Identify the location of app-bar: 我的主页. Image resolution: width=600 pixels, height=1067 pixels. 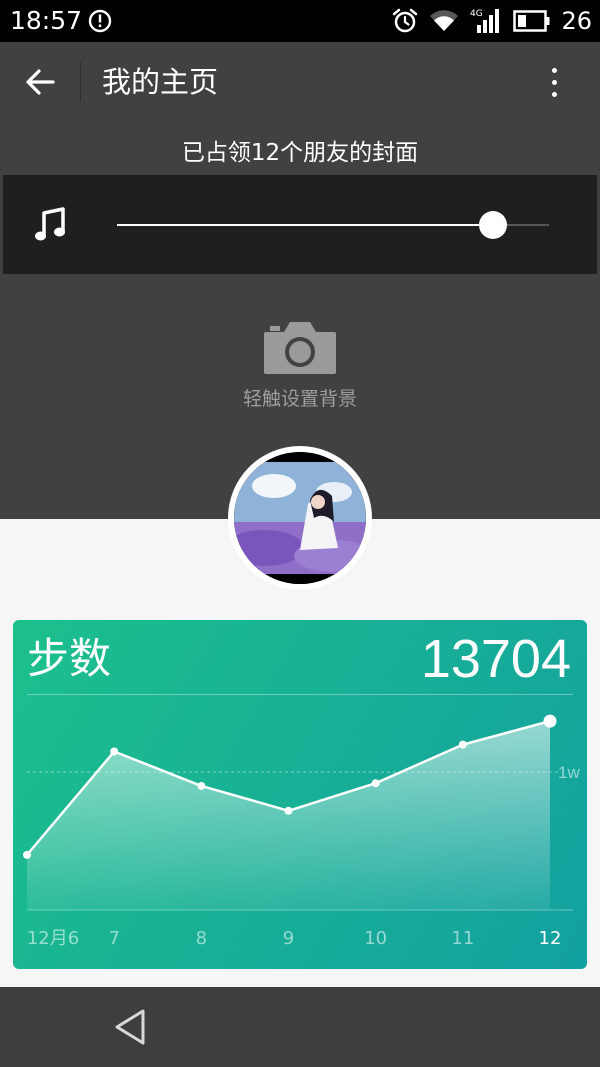
(300, 82).